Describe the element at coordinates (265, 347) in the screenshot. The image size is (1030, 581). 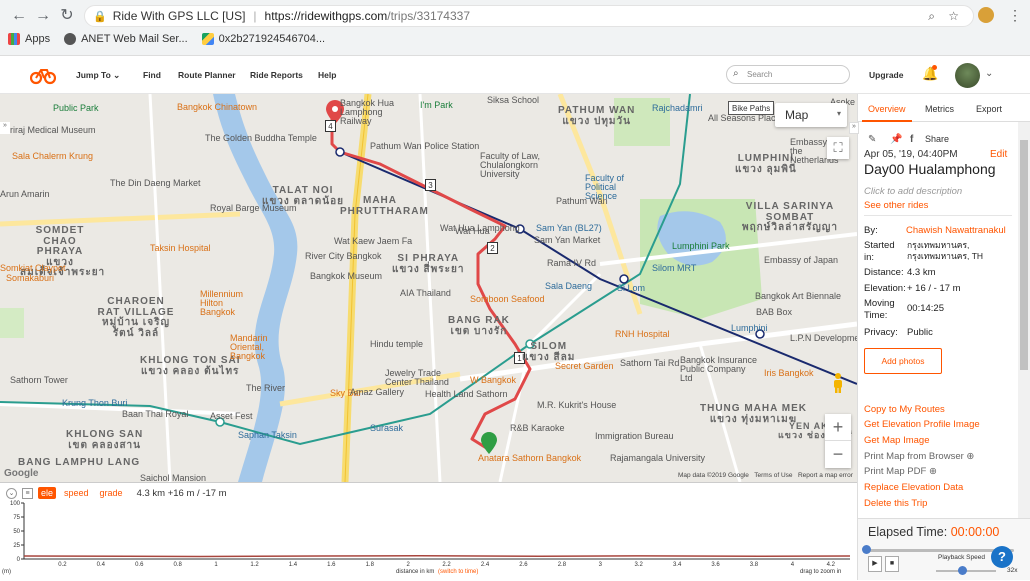
I see `poi-label: Mandarin Oriental, Bangkok` at that location.